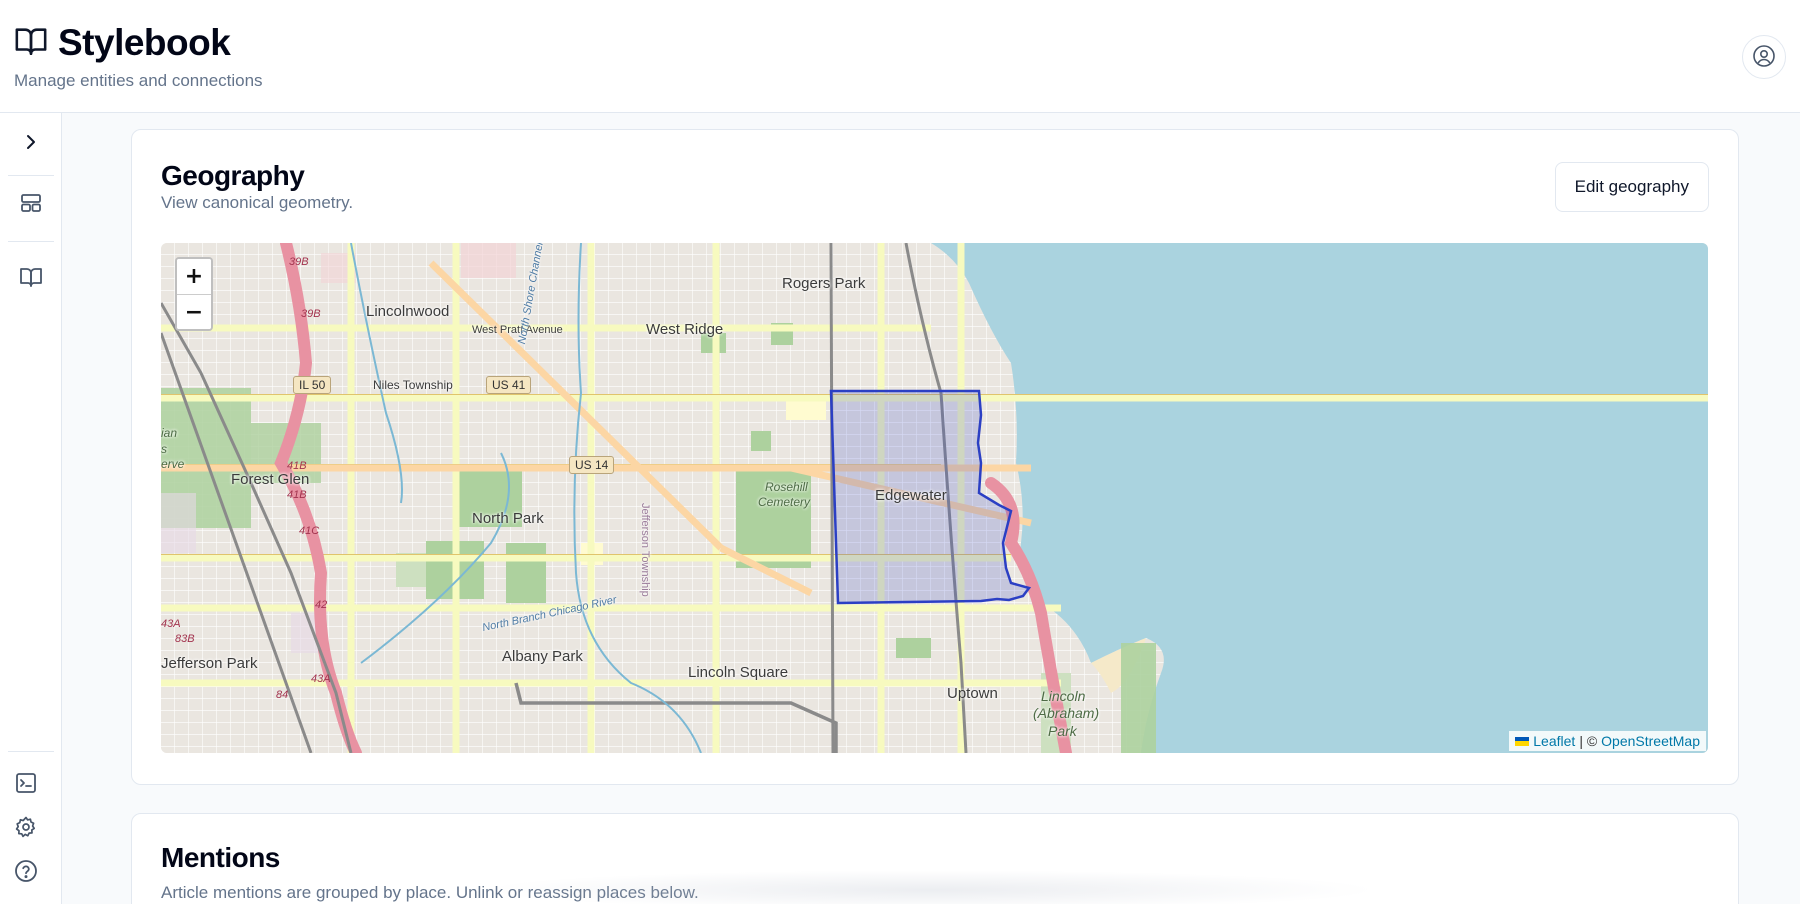  I want to click on sidebar-item-help, so click(26, 873).